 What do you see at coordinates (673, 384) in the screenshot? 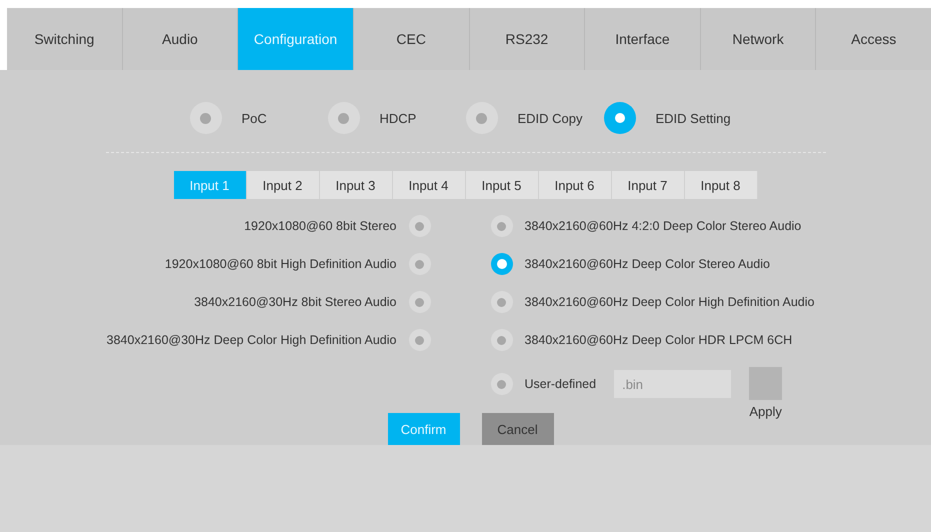
I see `file-field: .bin` at bounding box center [673, 384].